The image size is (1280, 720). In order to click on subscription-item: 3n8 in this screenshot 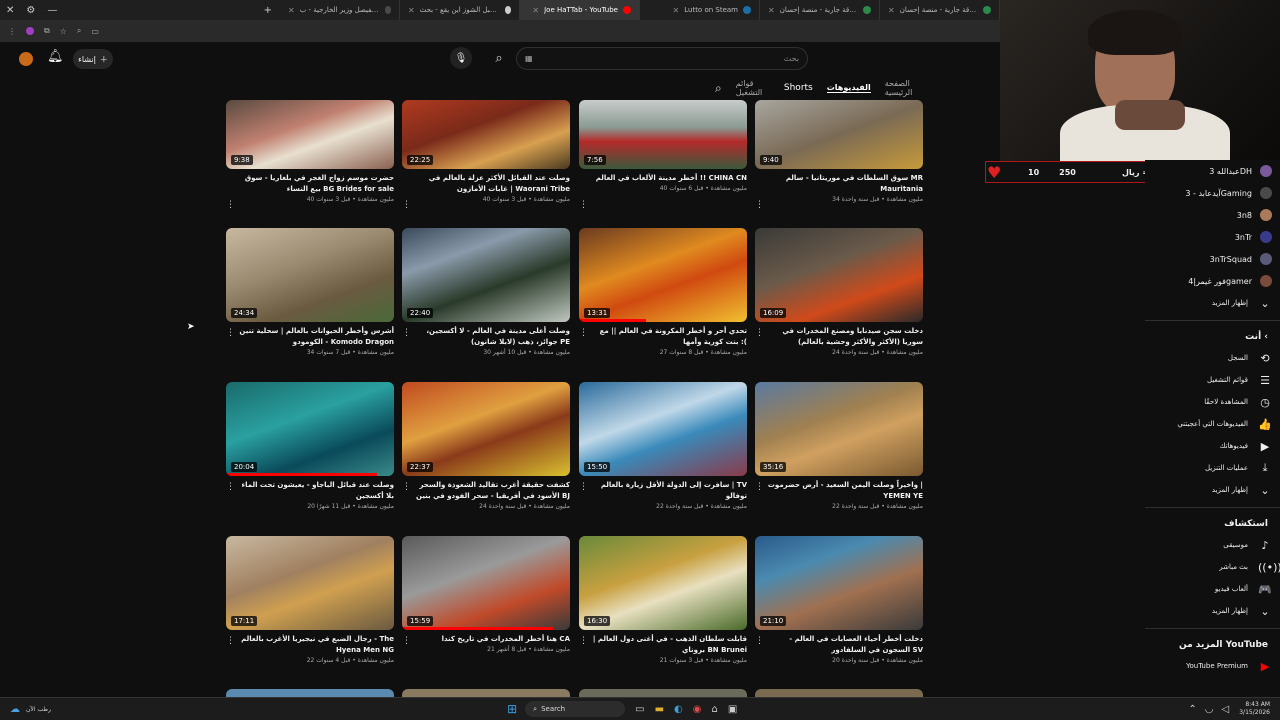, I will do `click(1212, 215)`.